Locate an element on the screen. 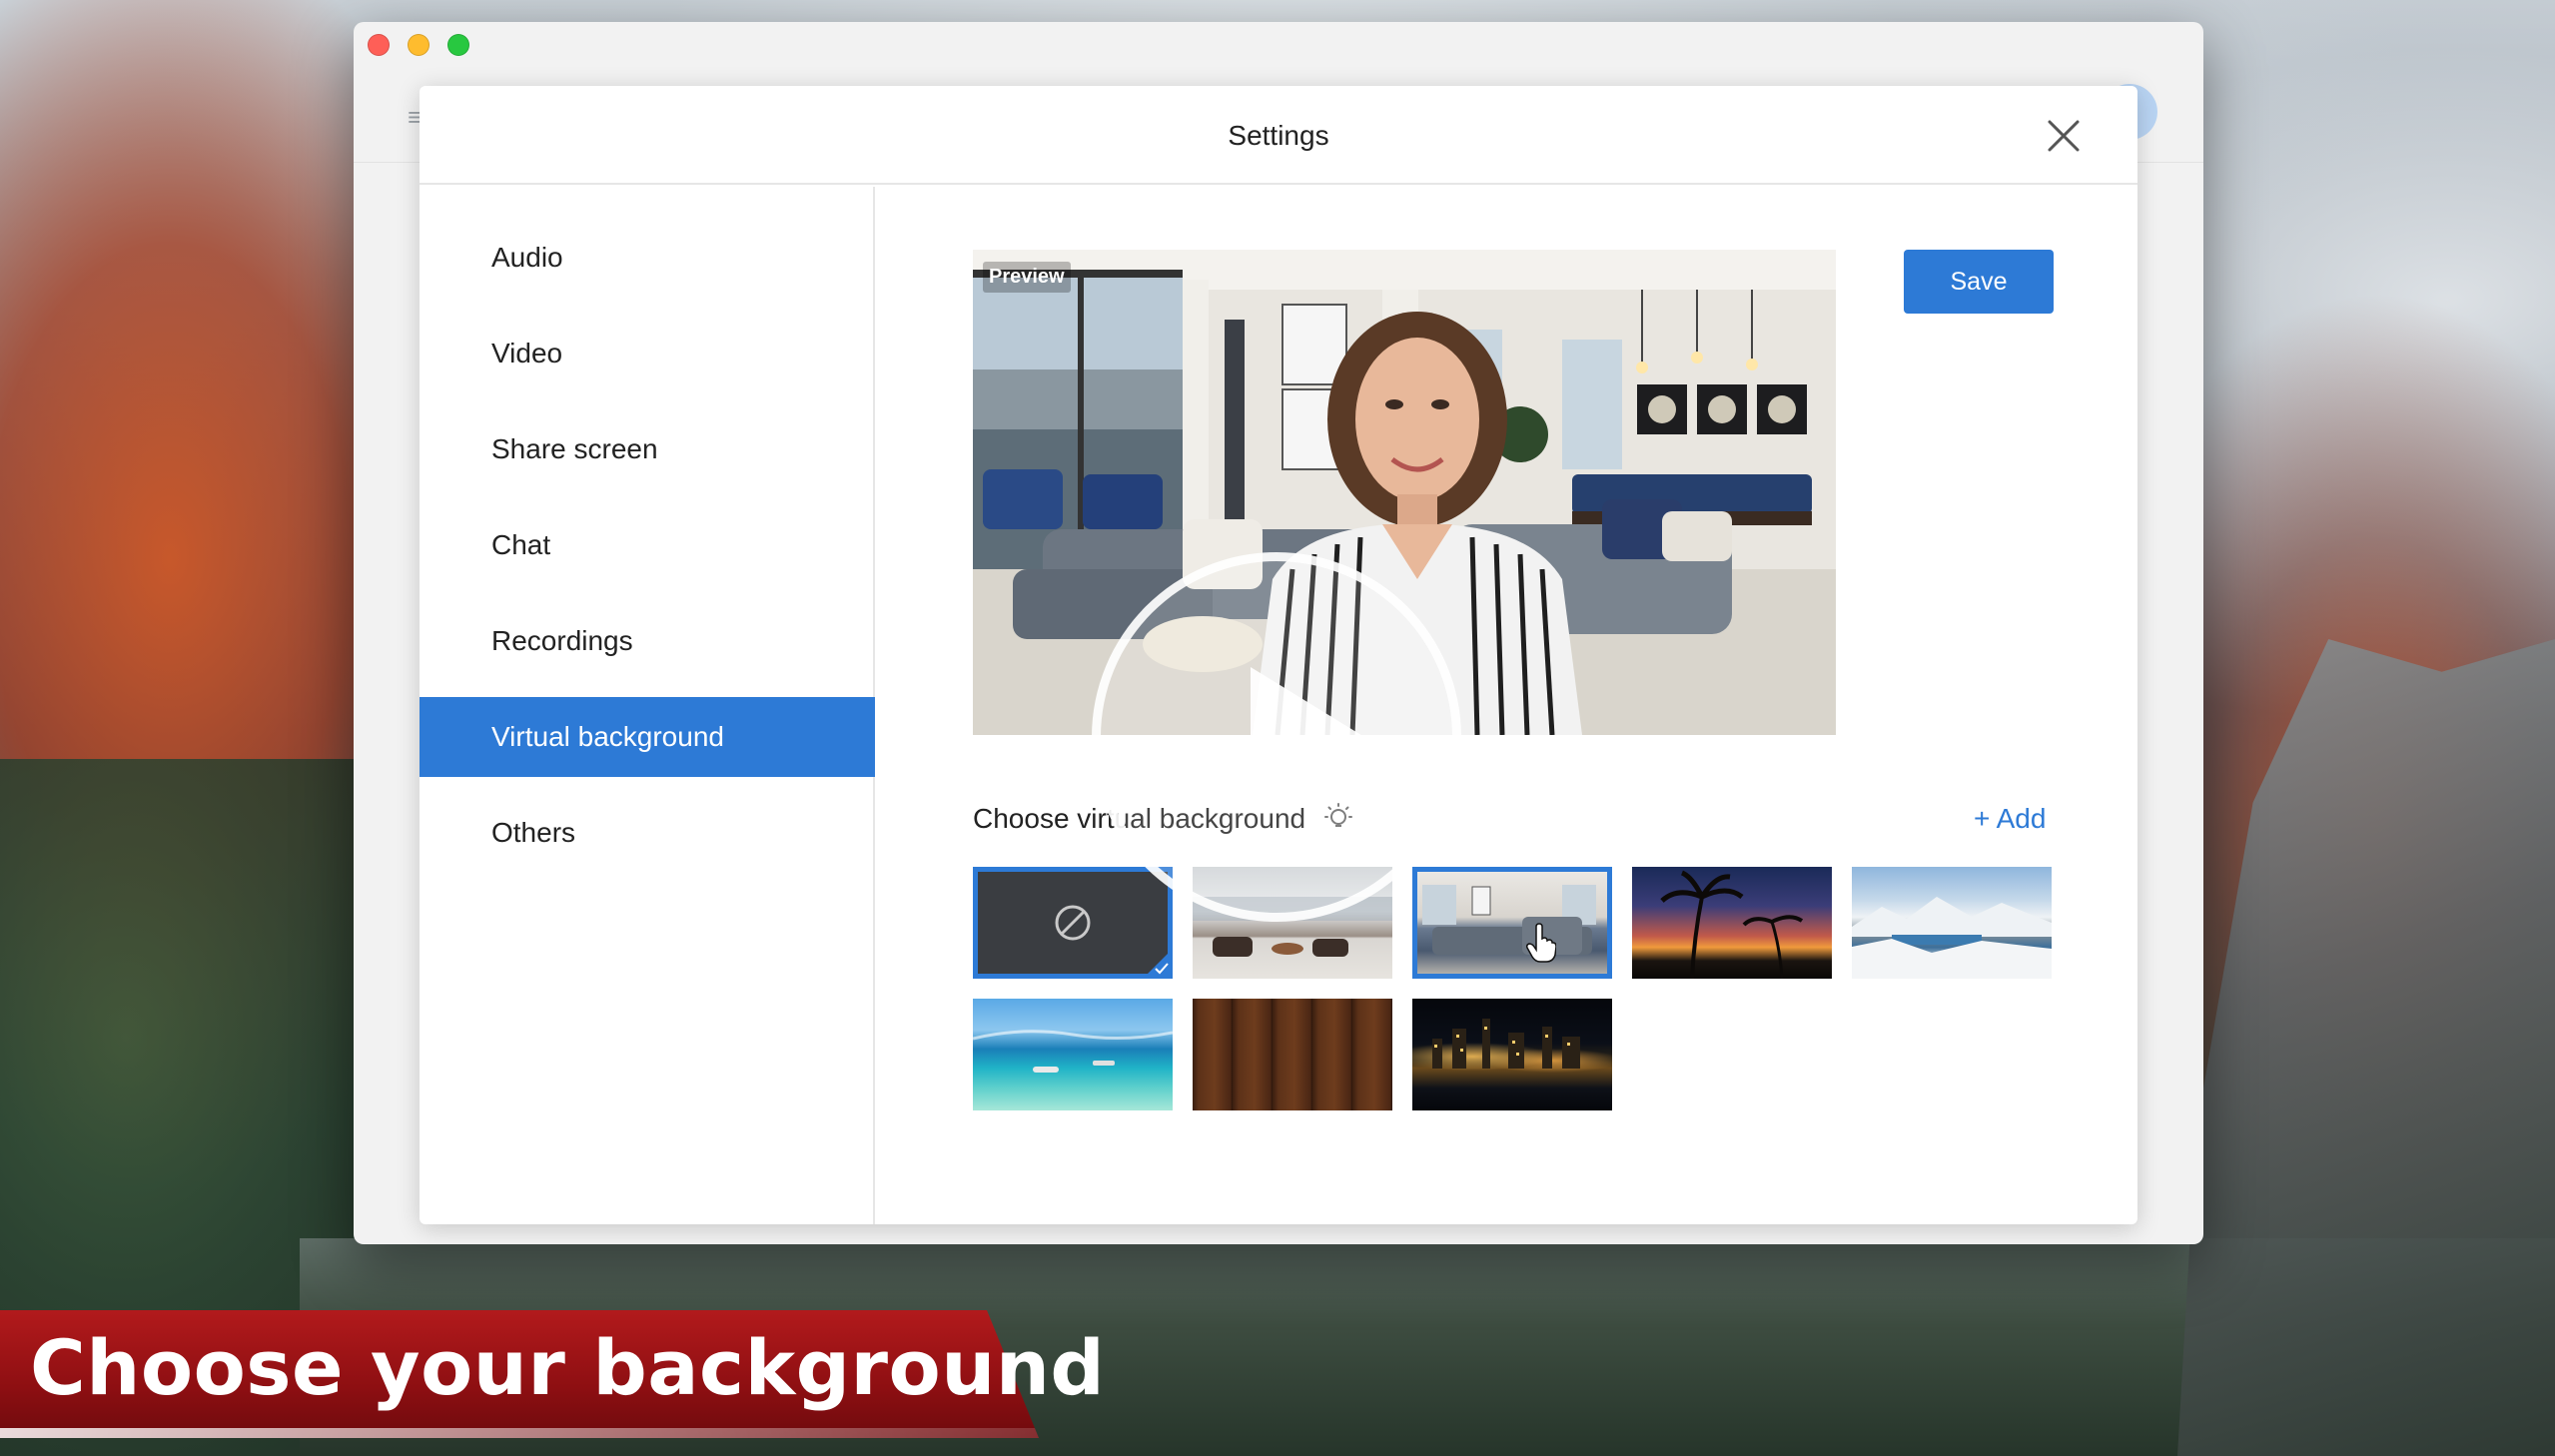  add-background-link: + Add is located at coordinates (2010, 819).